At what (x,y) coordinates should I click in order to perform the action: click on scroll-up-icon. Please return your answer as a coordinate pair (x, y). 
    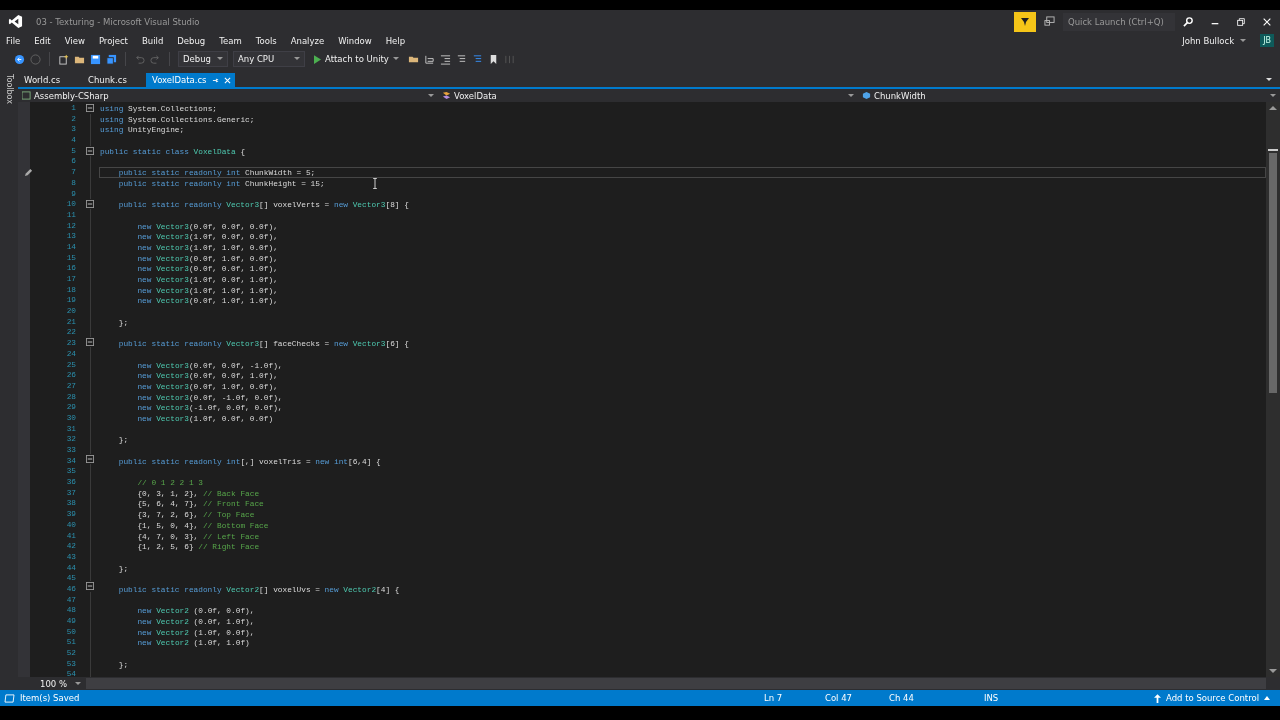
    Looking at the image, I should click on (1273, 108).